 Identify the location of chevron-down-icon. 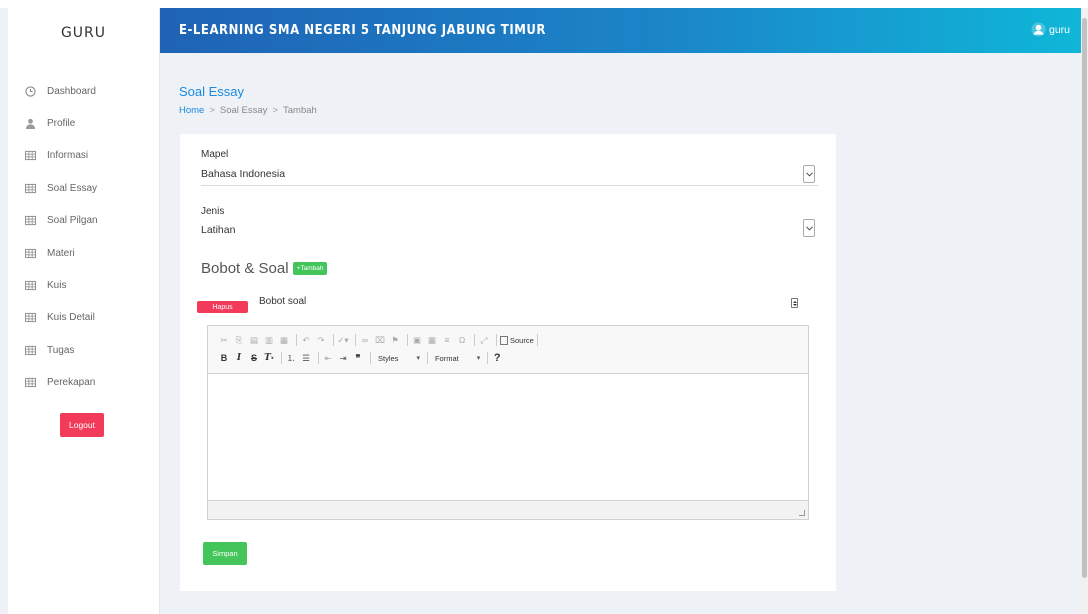
(809, 228).